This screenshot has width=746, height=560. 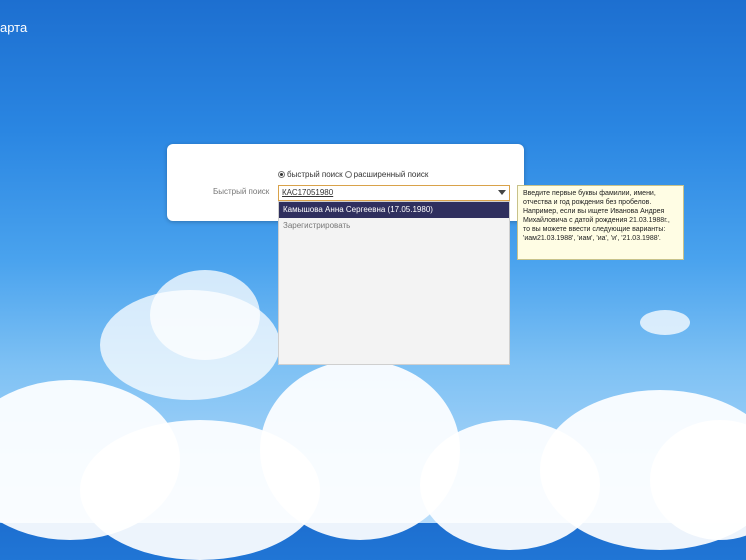 What do you see at coordinates (394, 210) in the screenshot?
I see `dropdown-item-patient: Камышова Анна Сергеевна (17.05.1980)` at bounding box center [394, 210].